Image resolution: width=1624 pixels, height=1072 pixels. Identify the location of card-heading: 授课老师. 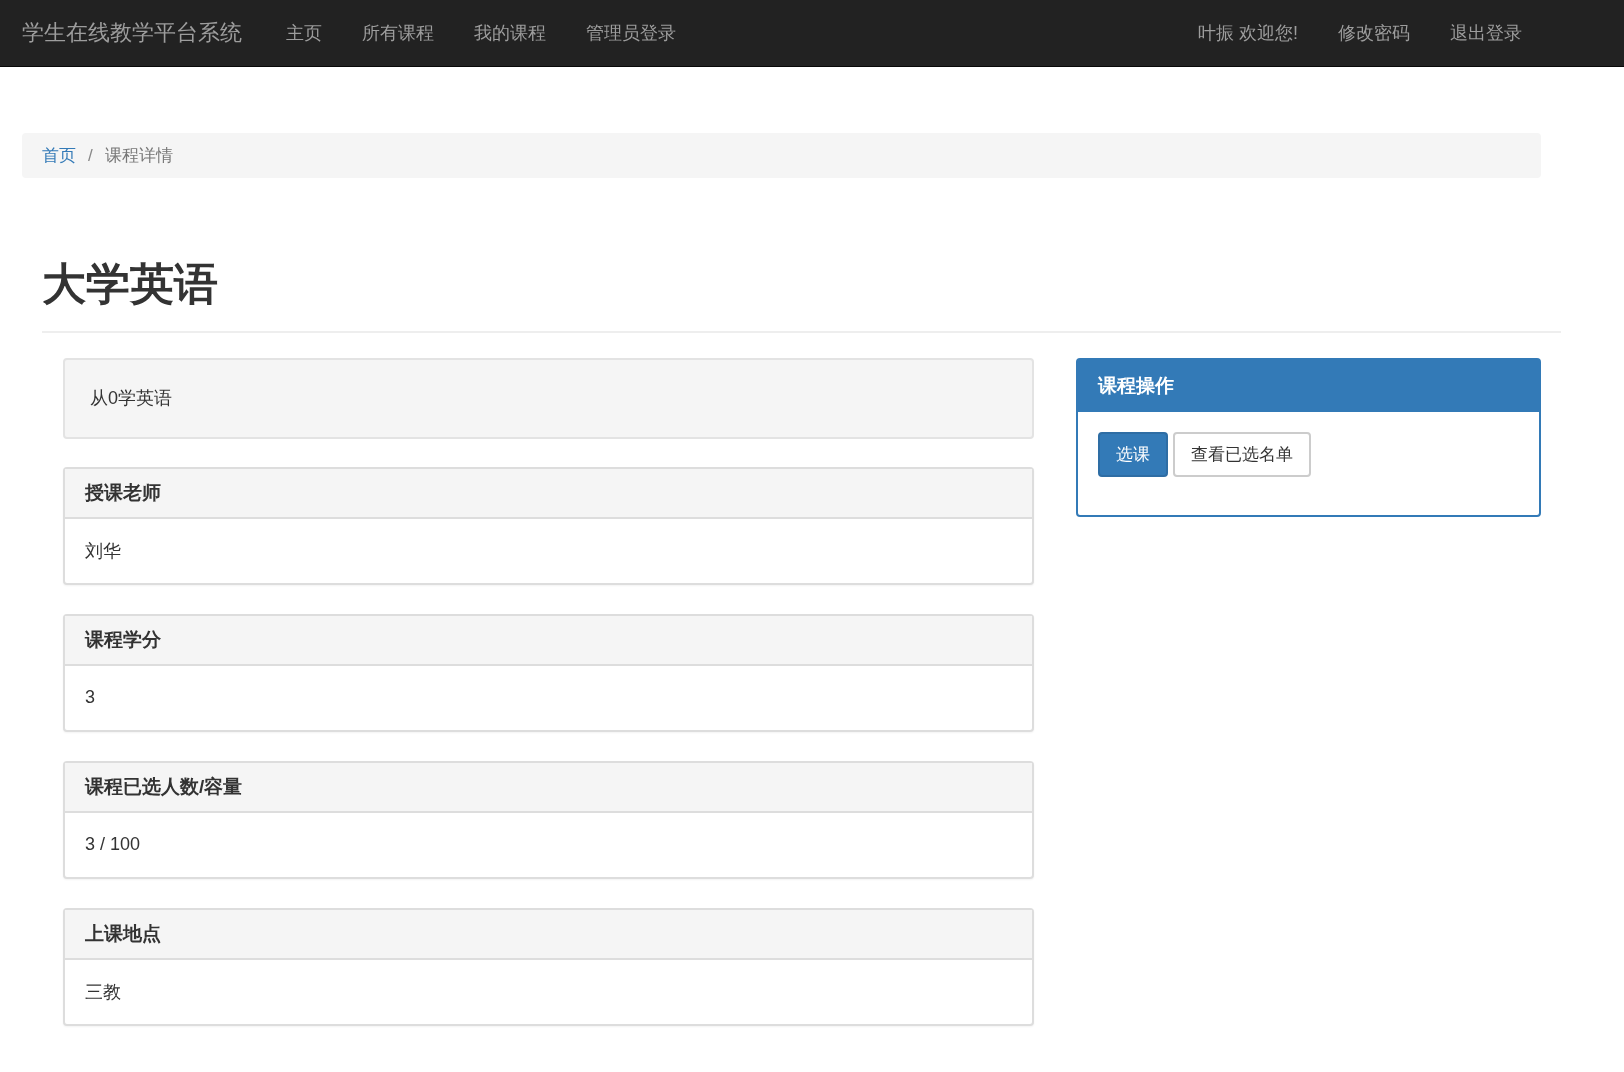
(123, 492).